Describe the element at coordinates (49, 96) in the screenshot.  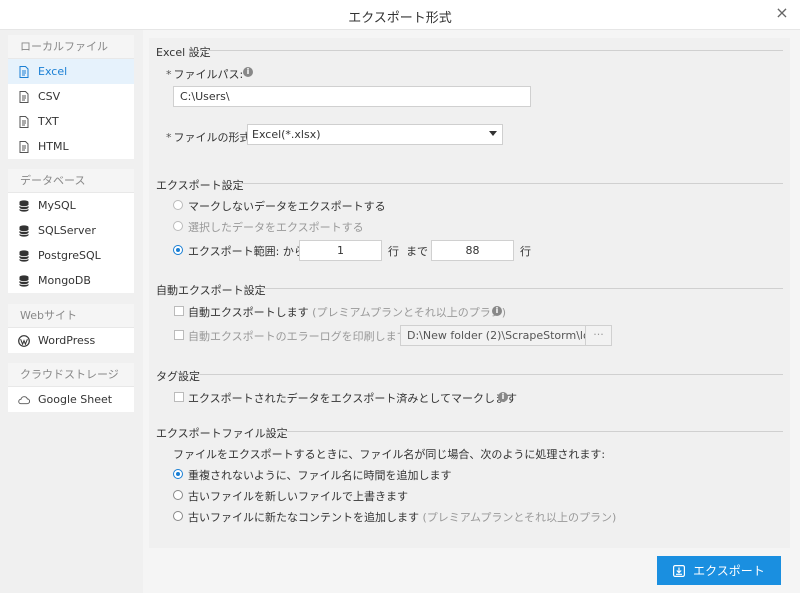
I see `sidebar-item-label: CSV` at that location.